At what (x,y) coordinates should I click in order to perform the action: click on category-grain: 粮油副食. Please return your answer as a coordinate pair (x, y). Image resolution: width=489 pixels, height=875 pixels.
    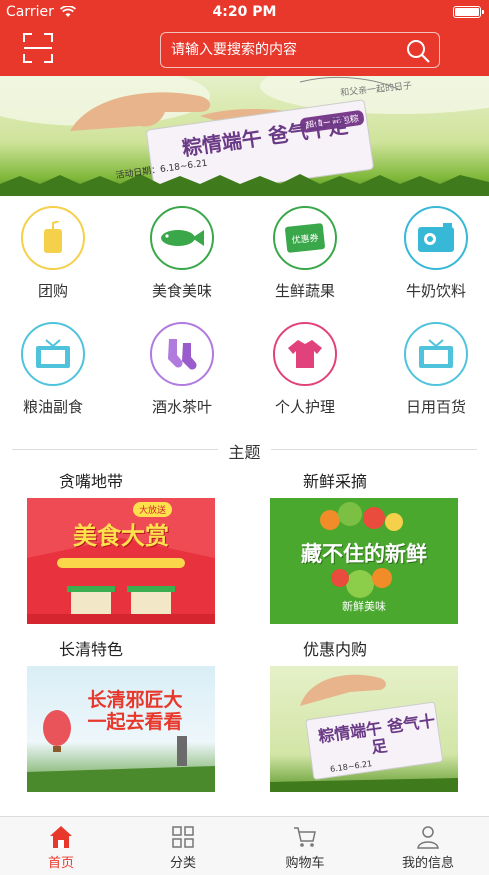
    Looking at the image, I should click on (53, 369).